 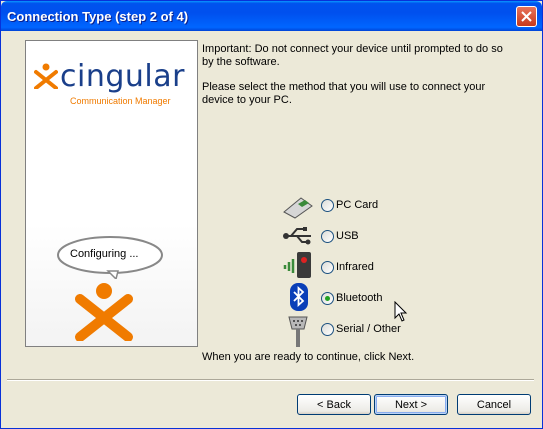 I want to click on usb-icon, so click(x=297, y=236).